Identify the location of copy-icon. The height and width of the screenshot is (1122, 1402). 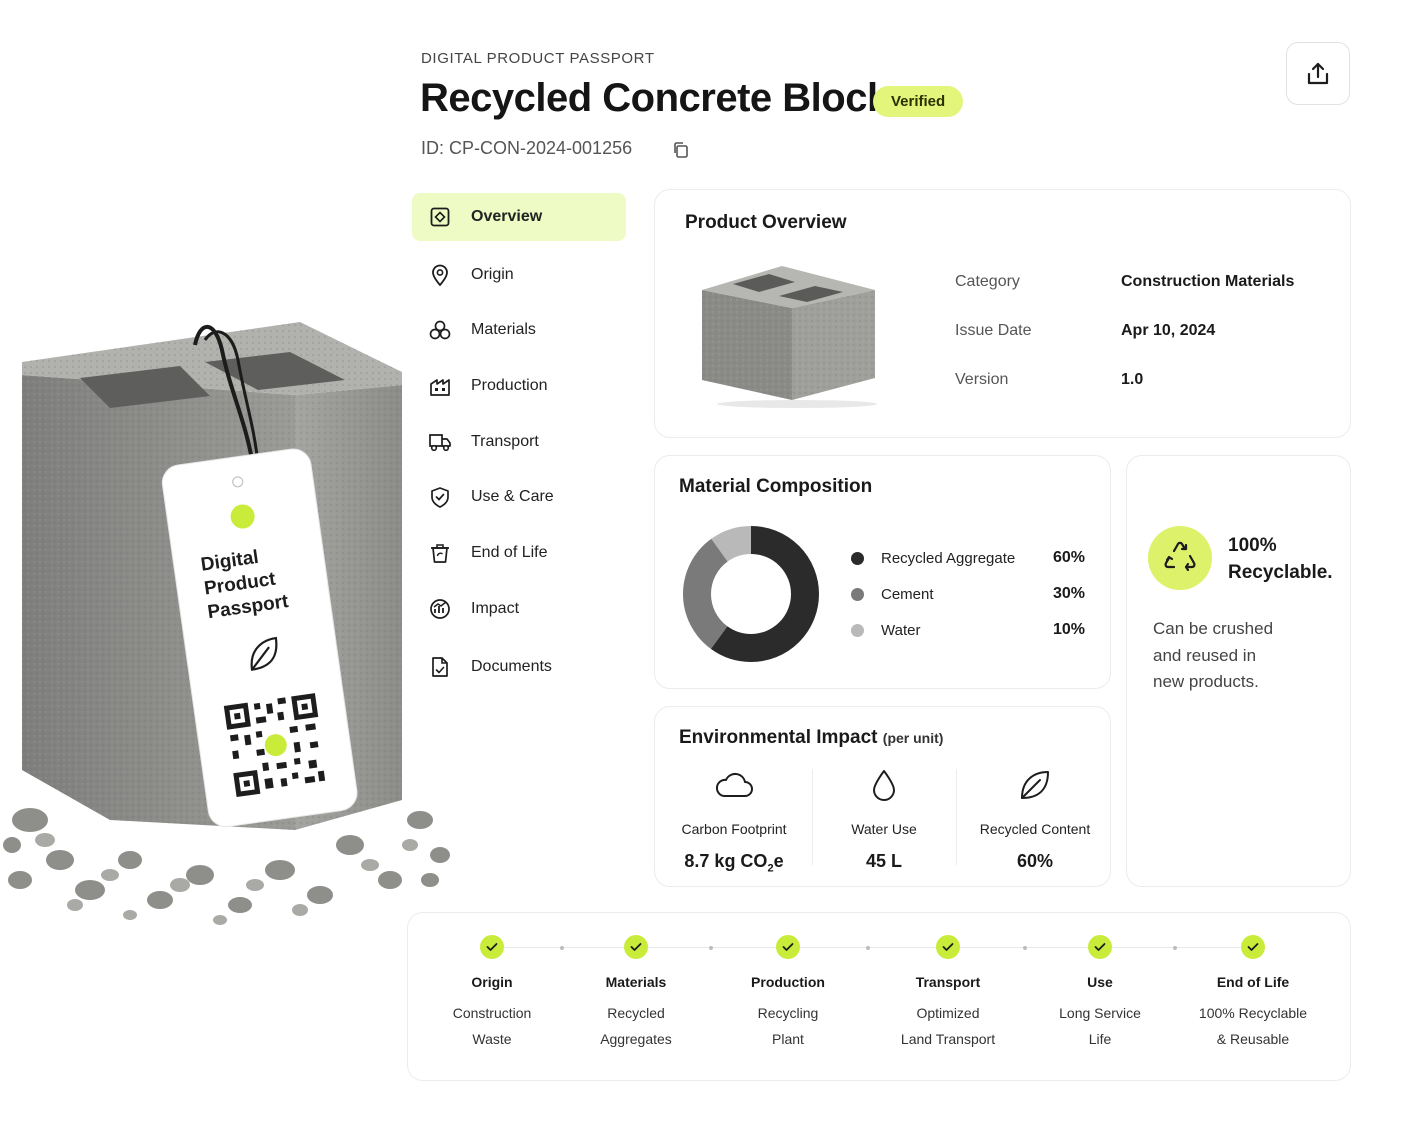
(681, 150).